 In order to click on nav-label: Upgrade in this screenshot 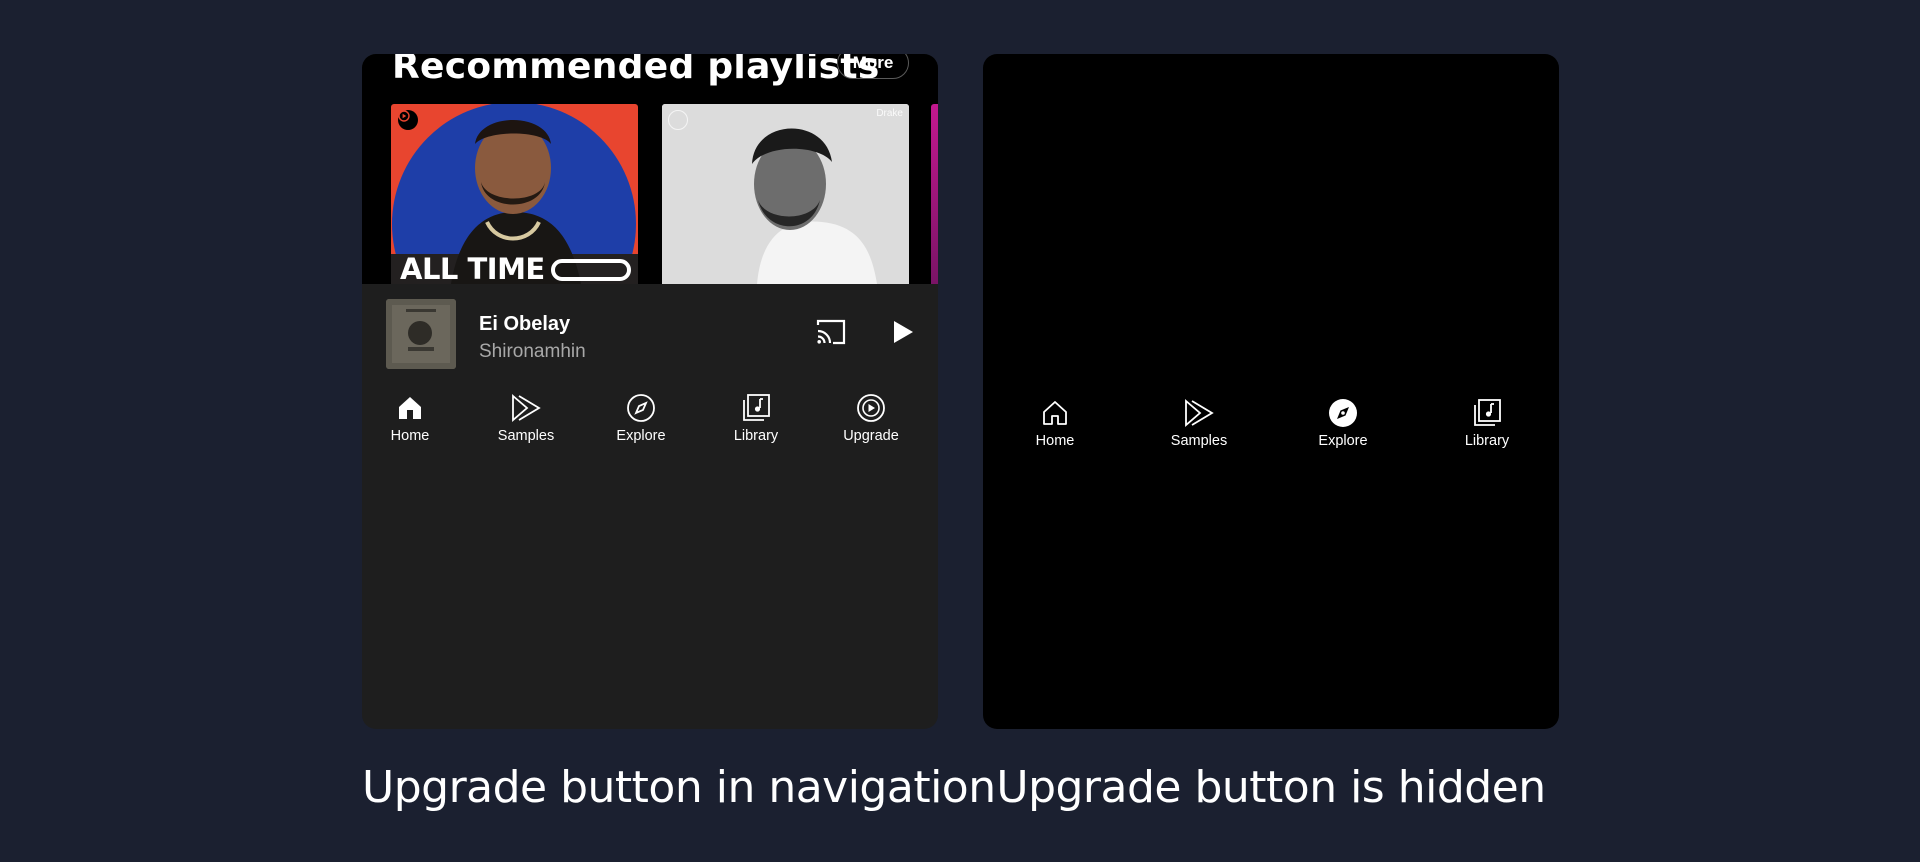, I will do `click(871, 436)`.